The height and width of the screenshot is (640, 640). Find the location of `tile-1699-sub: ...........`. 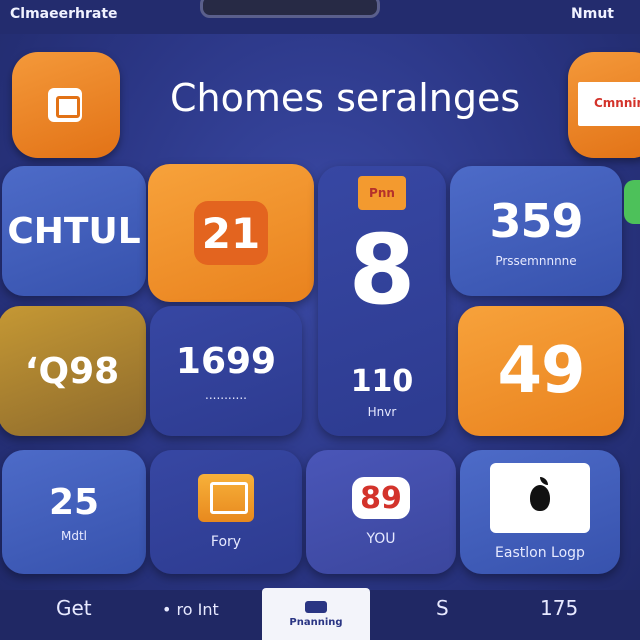

tile-1699-sub: ........... is located at coordinates (226, 394).